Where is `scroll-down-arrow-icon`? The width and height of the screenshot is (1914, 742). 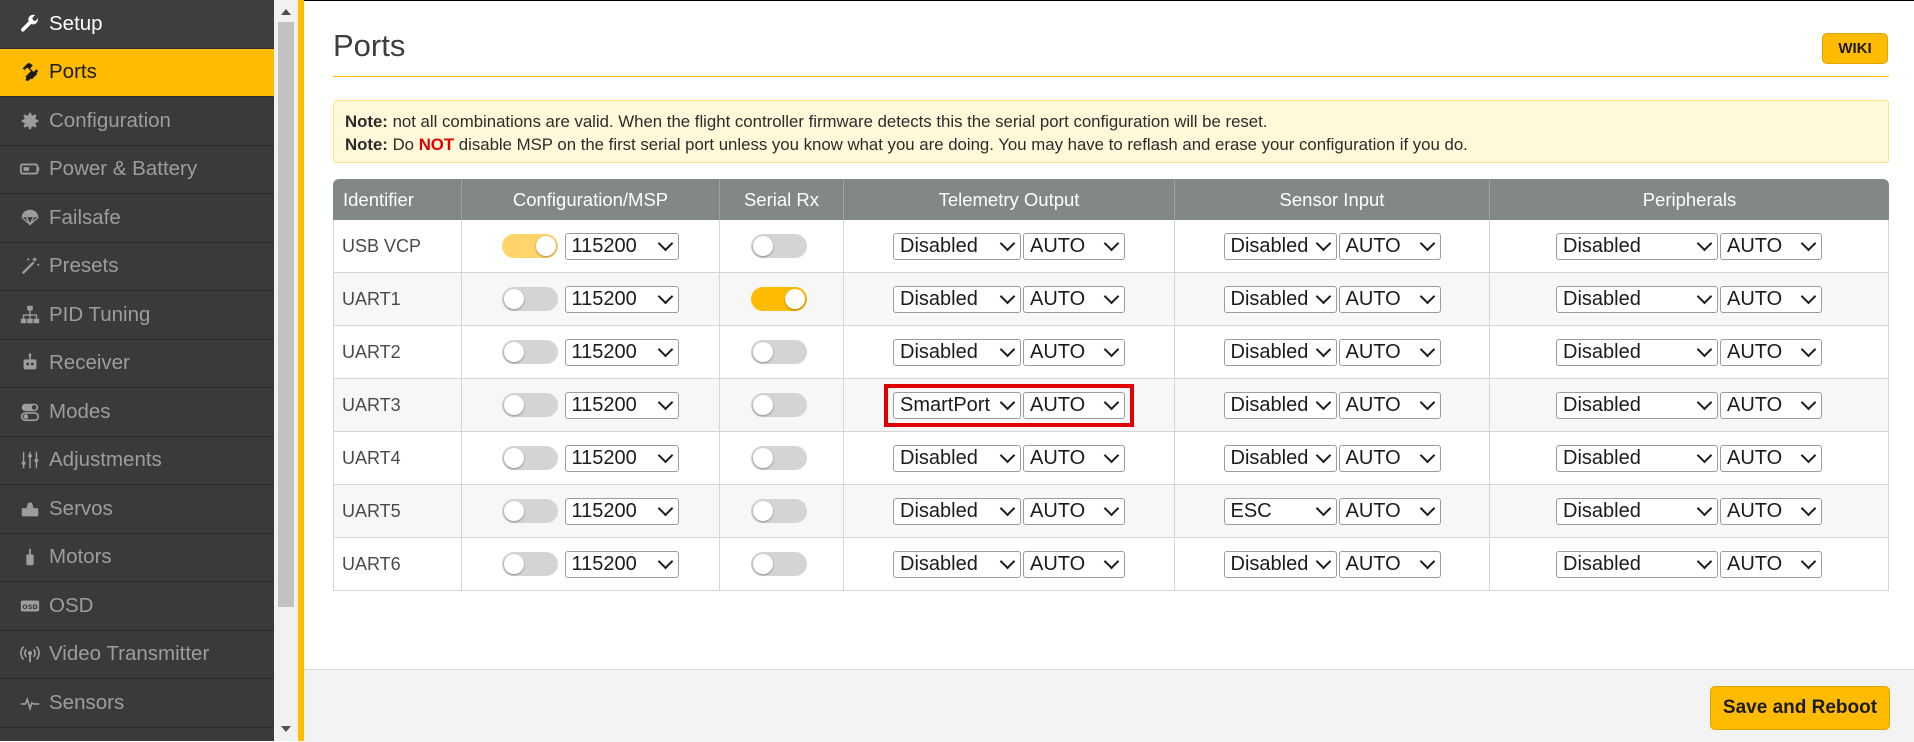 scroll-down-arrow-icon is located at coordinates (286, 729).